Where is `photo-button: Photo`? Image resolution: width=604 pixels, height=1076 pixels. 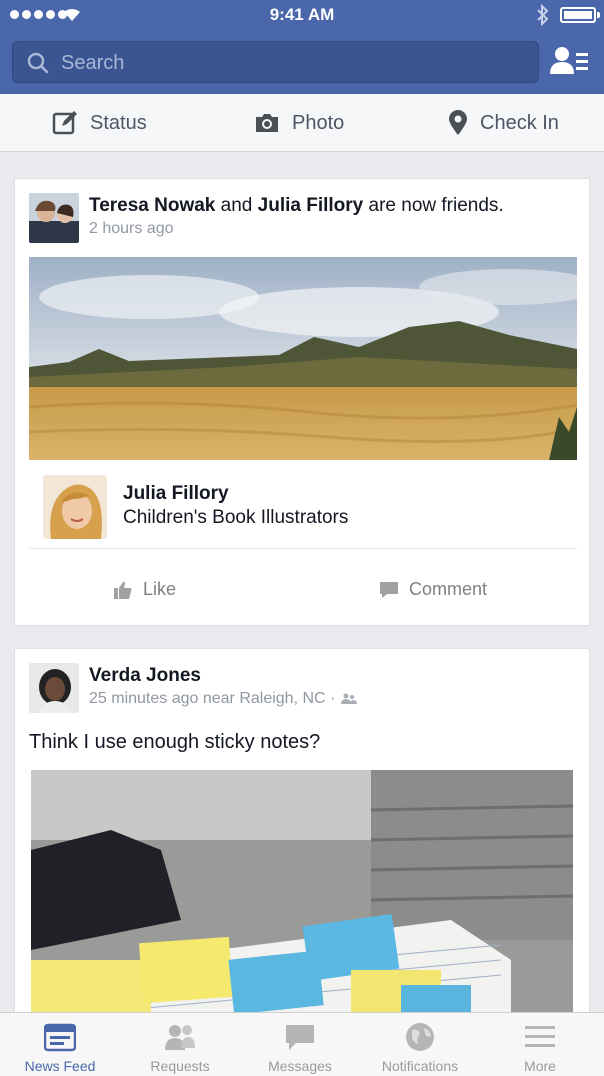 photo-button: Photo is located at coordinates (299, 123).